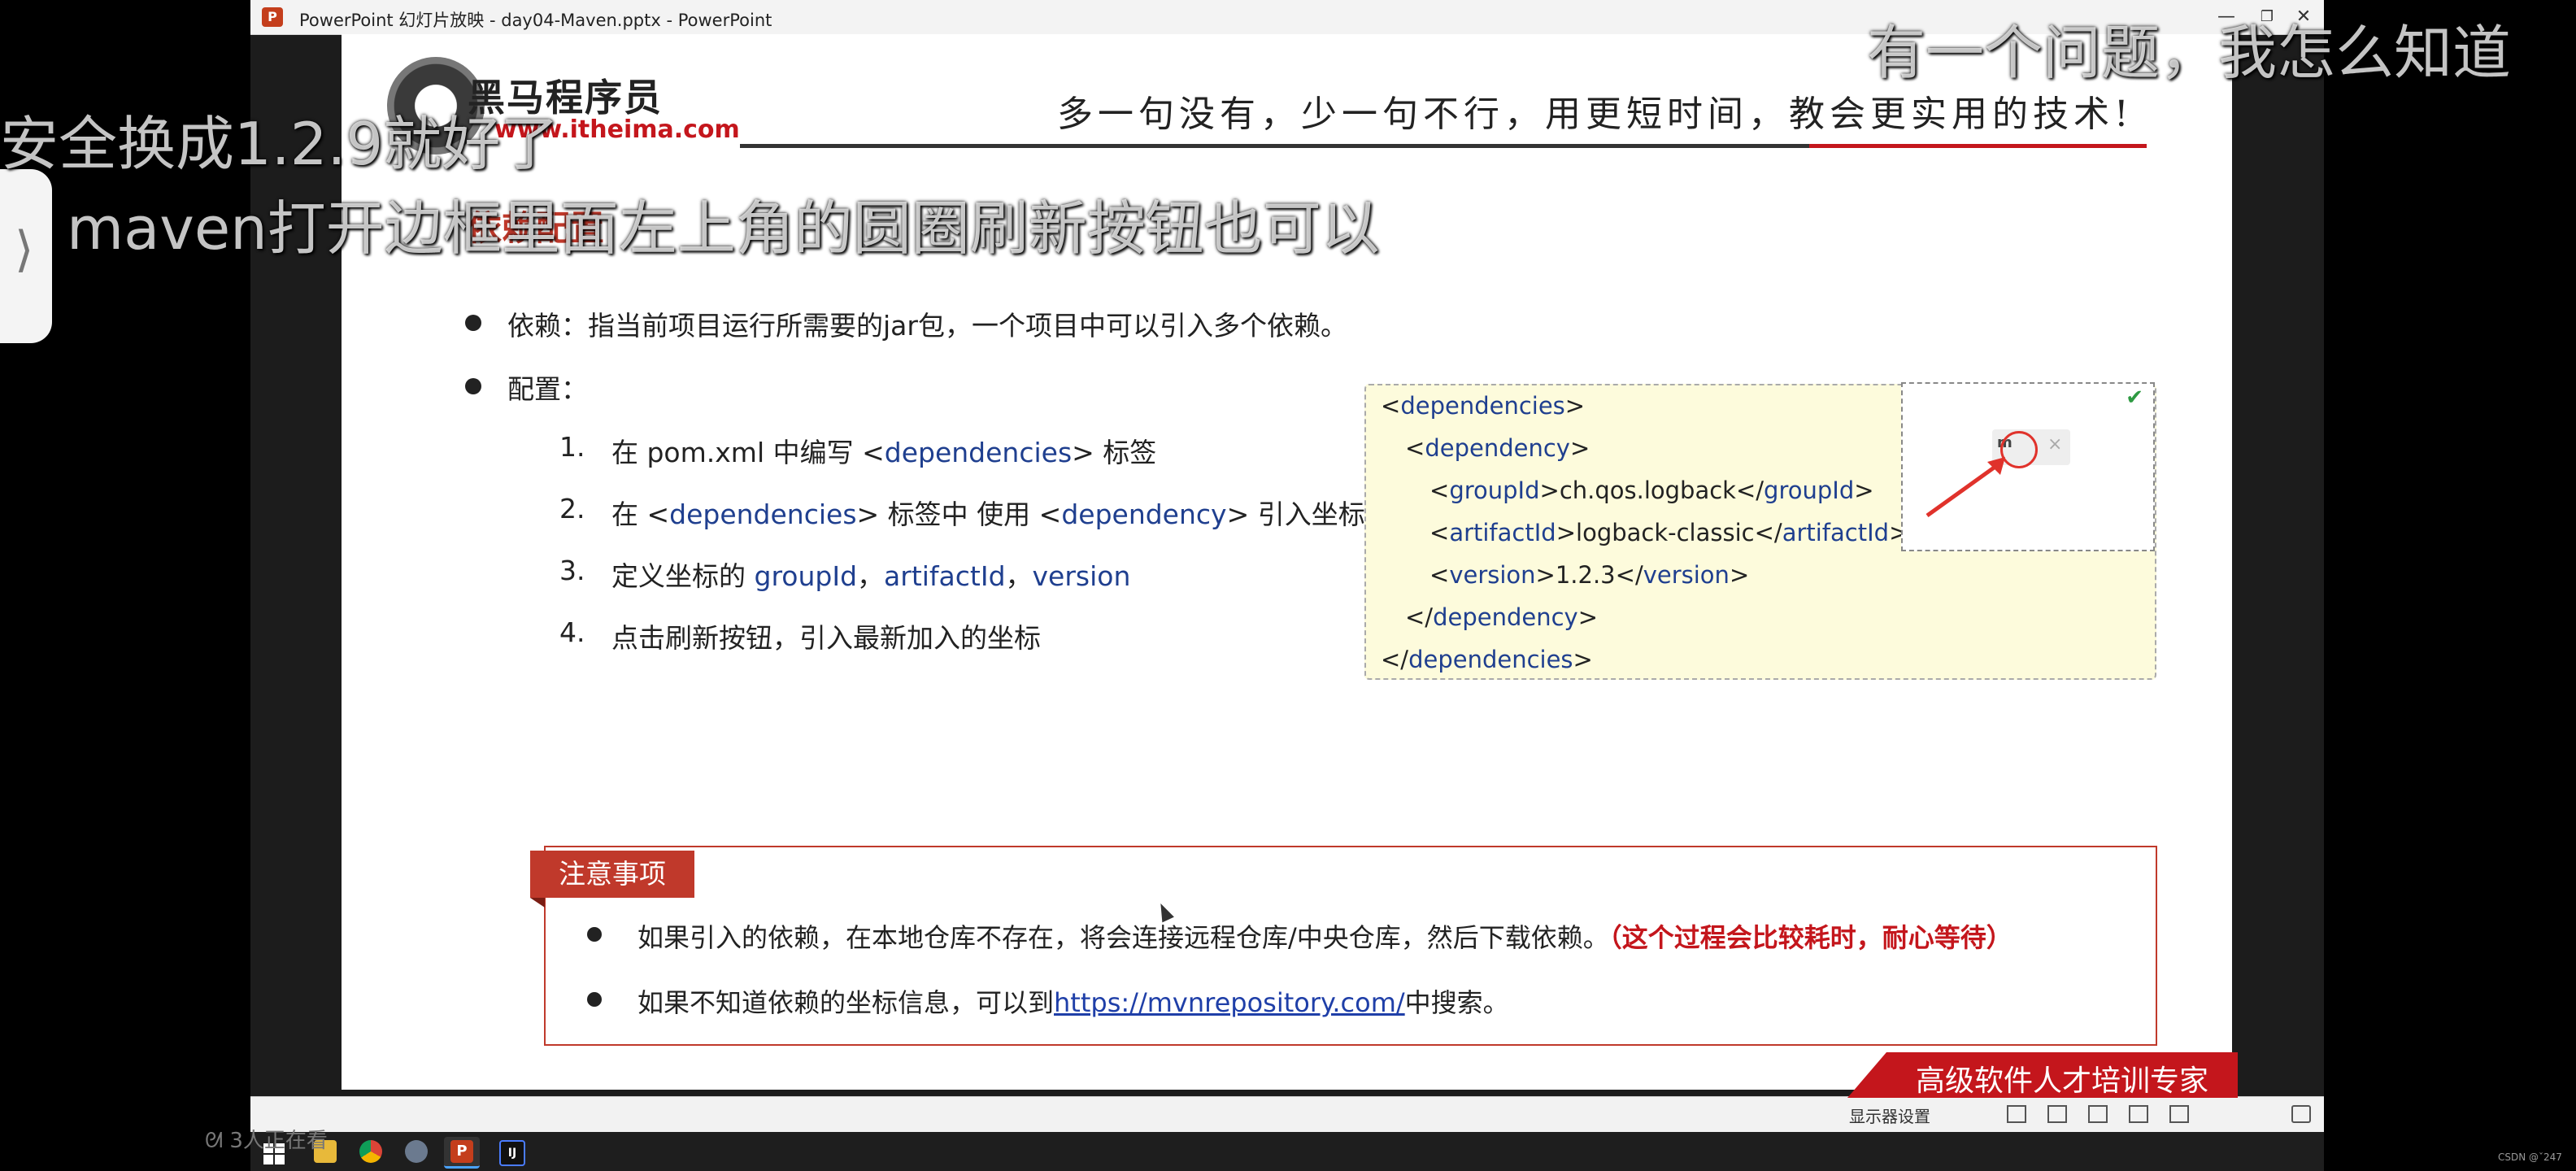  I want to click on code-line: <groupId>ch.qos.logback</groupId>, so click(1652, 491).